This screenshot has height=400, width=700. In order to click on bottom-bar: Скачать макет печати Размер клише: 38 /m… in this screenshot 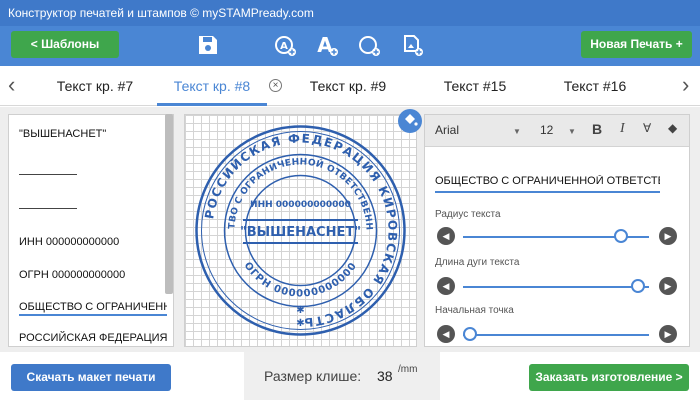, I will do `click(350, 376)`.